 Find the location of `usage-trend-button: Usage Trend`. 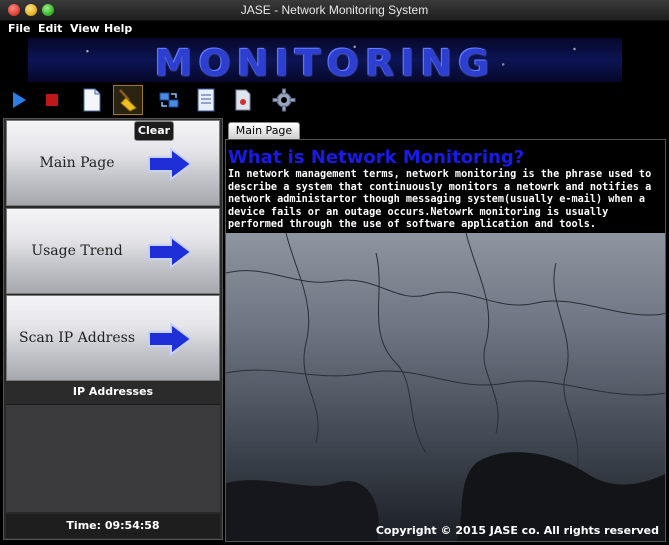

usage-trend-button: Usage Trend is located at coordinates (113, 251).